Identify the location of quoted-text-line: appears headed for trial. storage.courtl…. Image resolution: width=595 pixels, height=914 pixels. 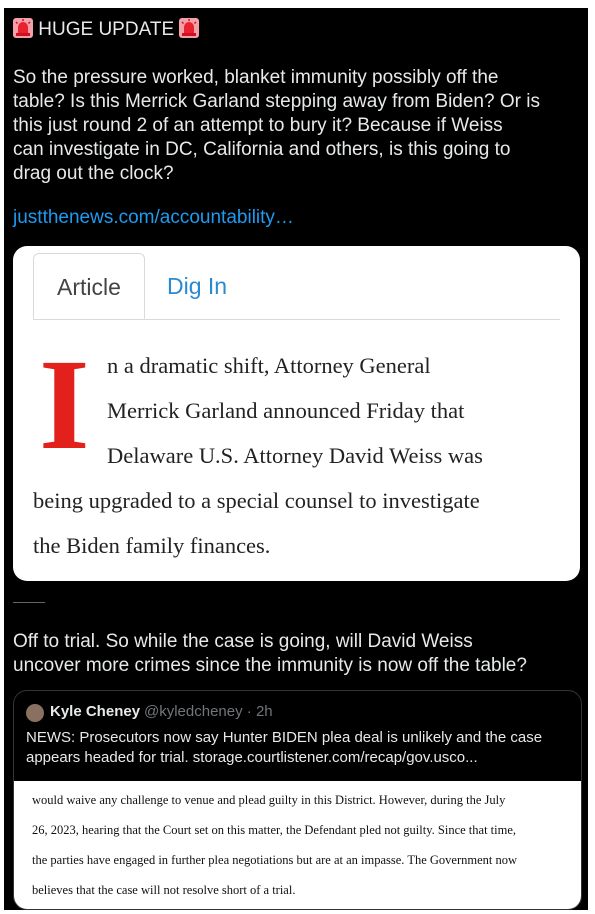
(252, 757).